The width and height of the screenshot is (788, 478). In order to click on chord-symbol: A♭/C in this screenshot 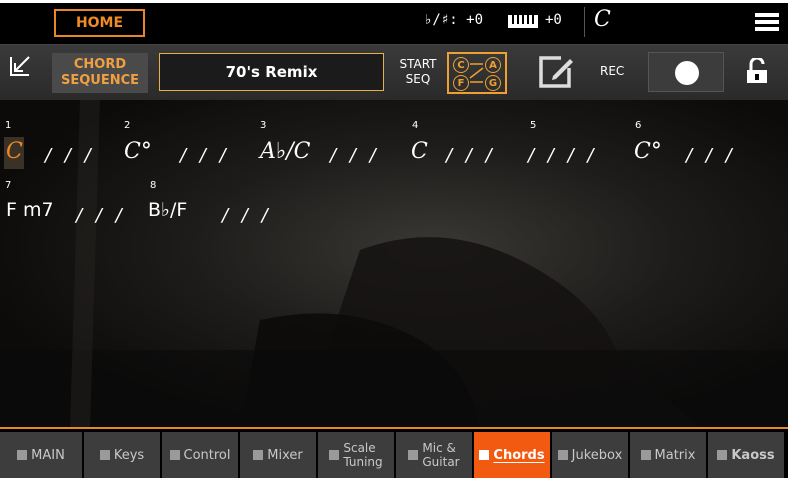, I will do `click(285, 151)`.